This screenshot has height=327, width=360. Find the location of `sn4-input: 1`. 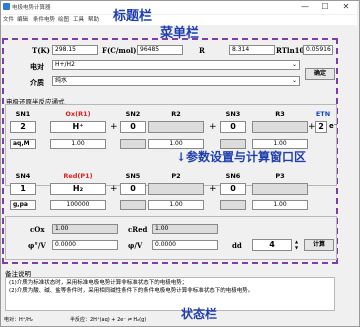

sn4-input: 1 is located at coordinates (23, 189).